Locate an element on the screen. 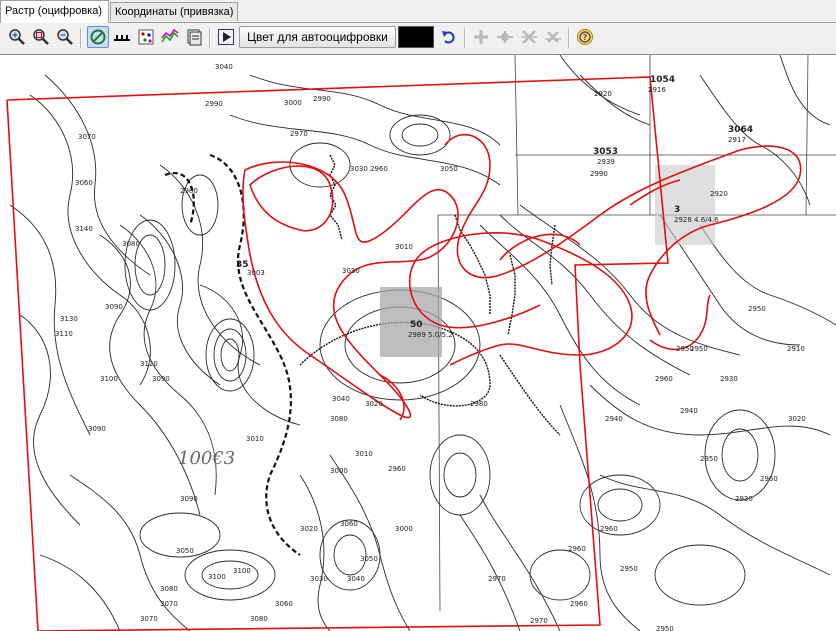 Image resolution: width=836 pixels, height=631 pixels. zoom-rect-button is located at coordinates (41, 37).